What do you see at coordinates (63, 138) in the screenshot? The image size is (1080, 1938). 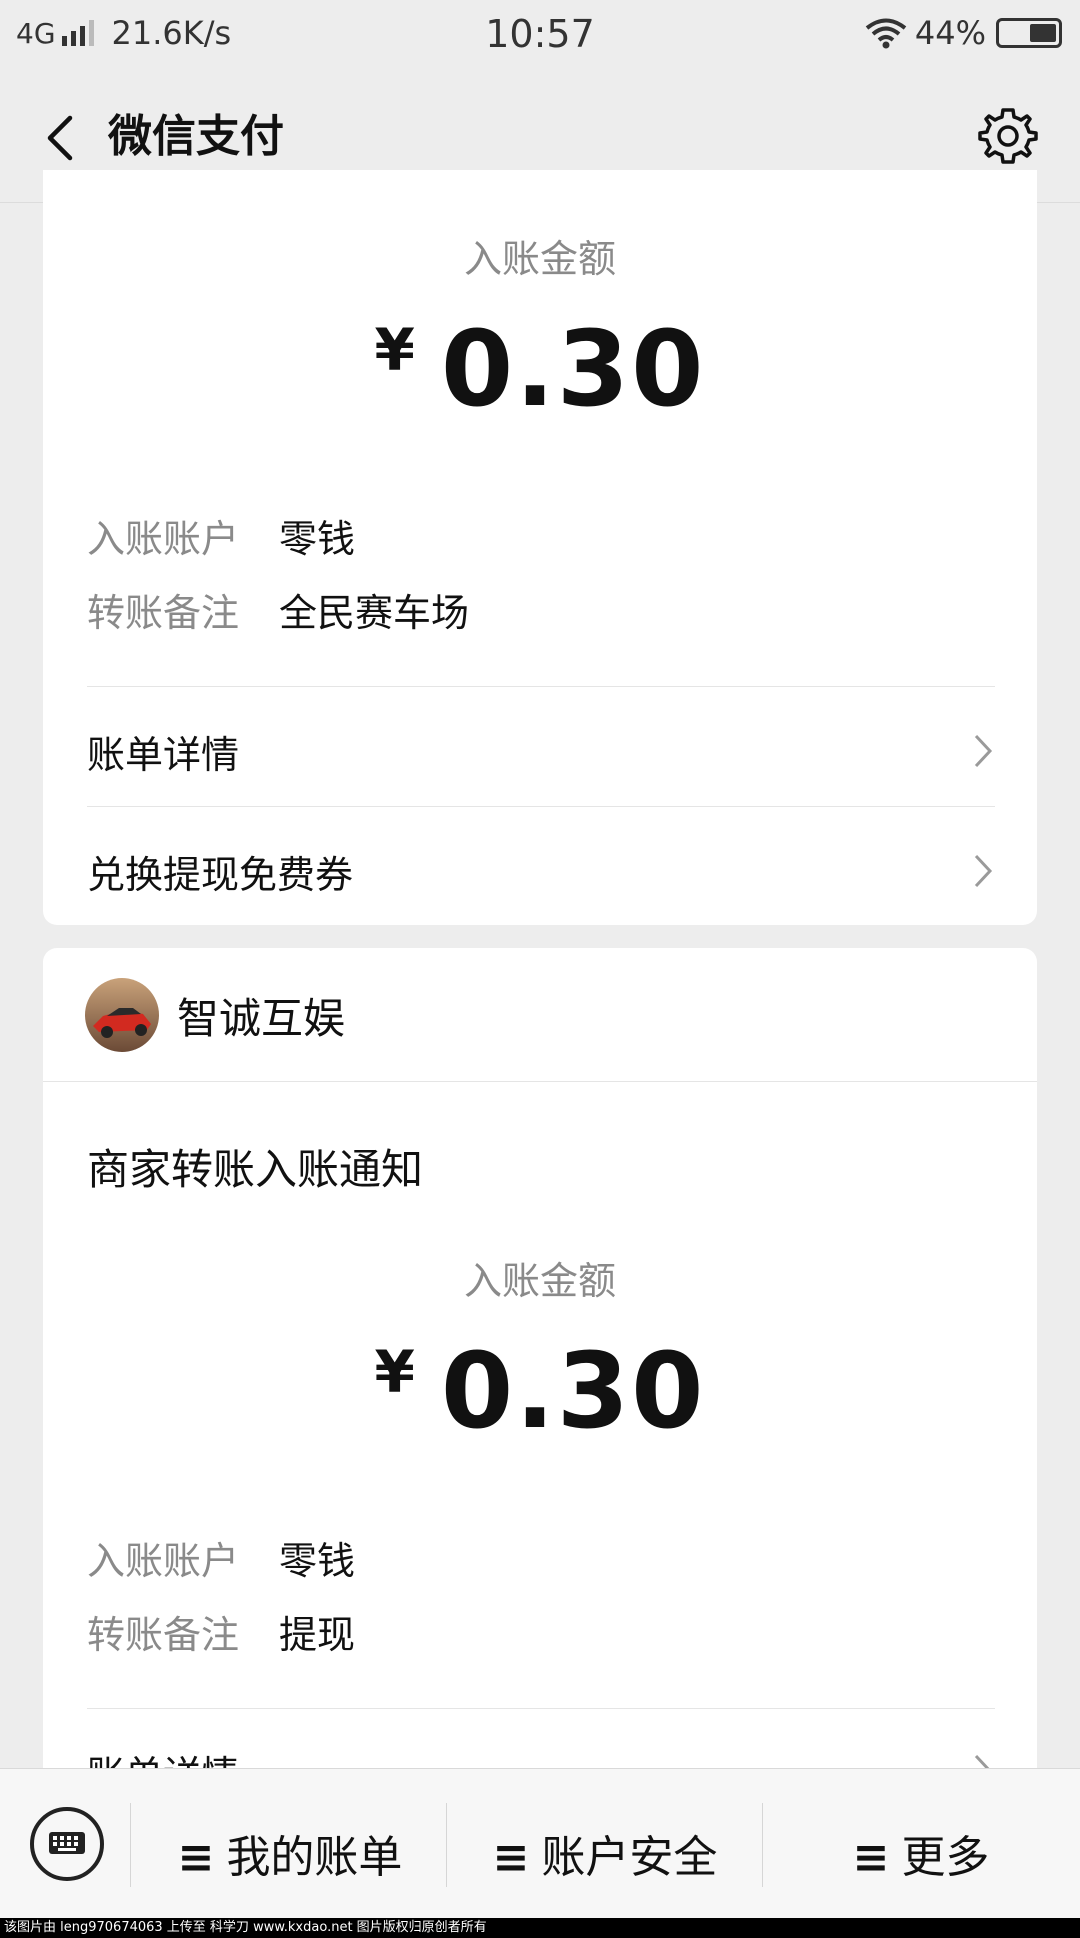 I see `back-icon` at bounding box center [63, 138].